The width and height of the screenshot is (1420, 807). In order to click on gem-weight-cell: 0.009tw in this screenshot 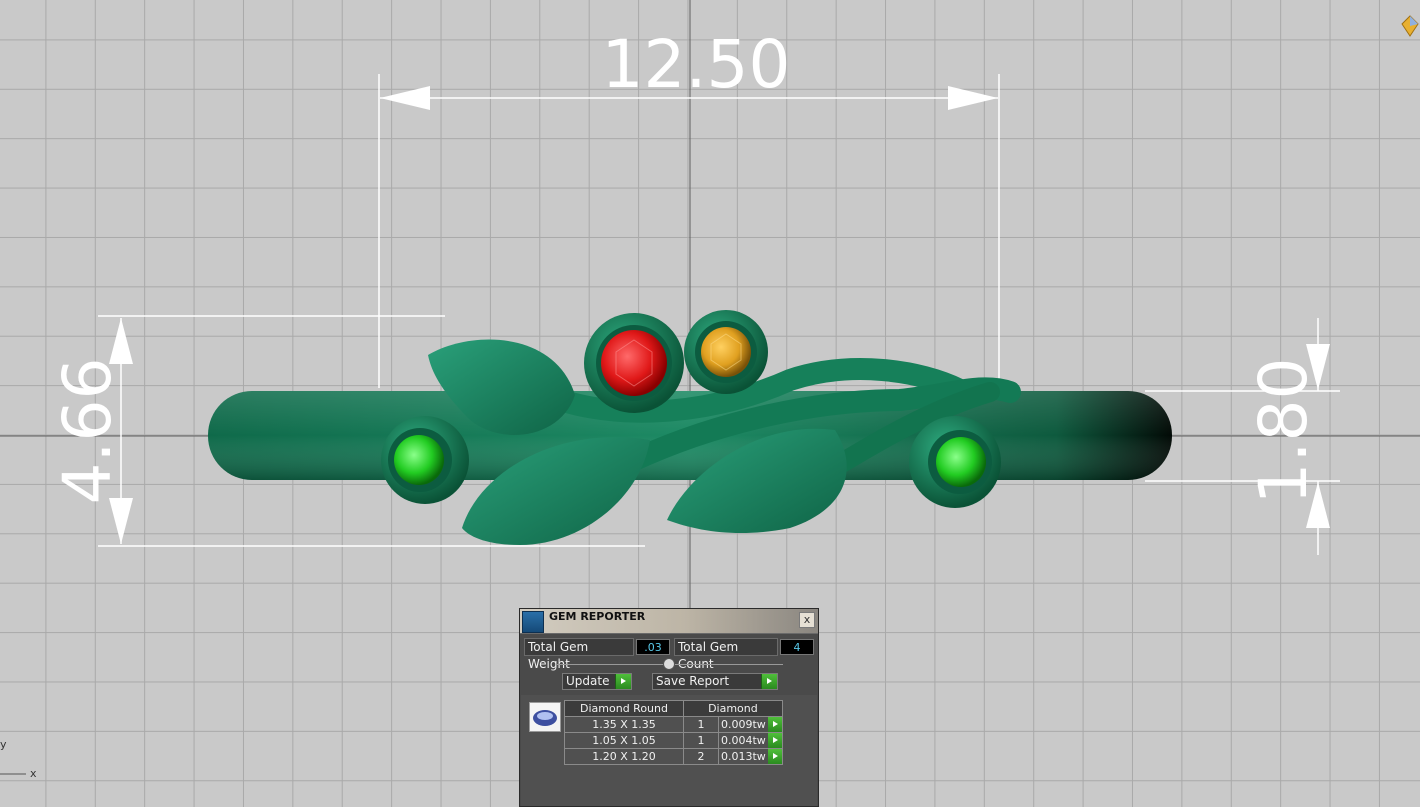, I will do `click(750, 724)`.